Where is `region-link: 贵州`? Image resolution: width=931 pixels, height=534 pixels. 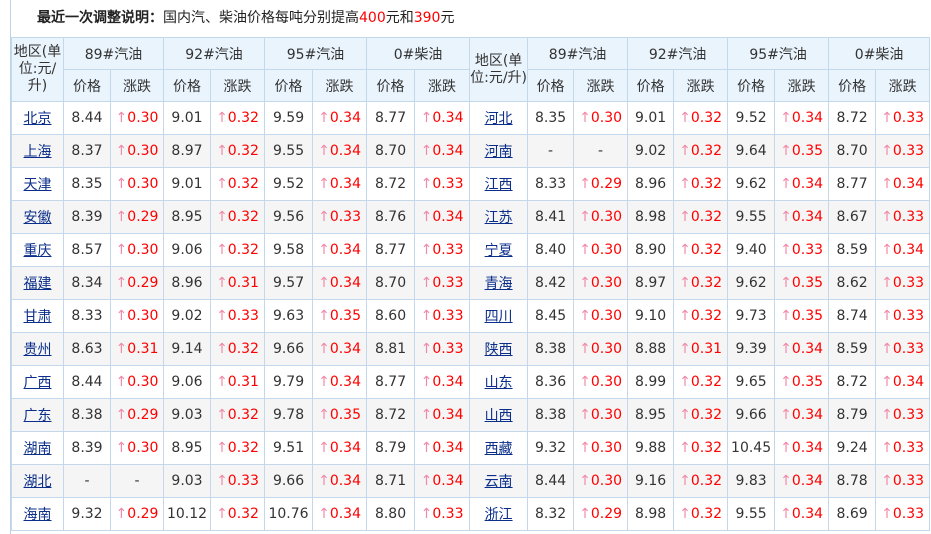 region-link: 贵州 is located at coordinates (38, 350).